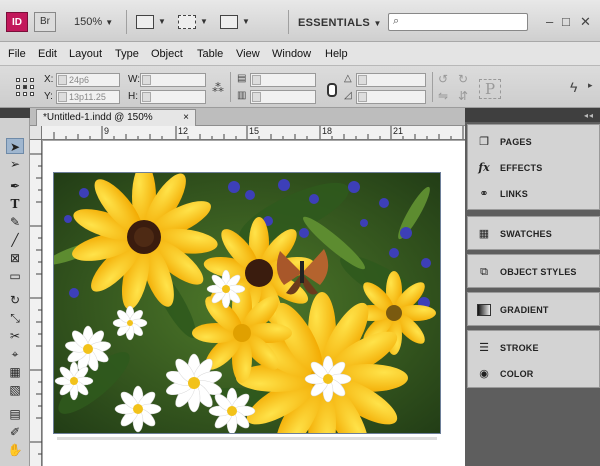 Image resolution: width=600 pixels, height=466 pixels. What do you see at coordinates (242, 95) in the screenshot?
I see `scale-y-icon: ▥` at bounding box center [242, 95].